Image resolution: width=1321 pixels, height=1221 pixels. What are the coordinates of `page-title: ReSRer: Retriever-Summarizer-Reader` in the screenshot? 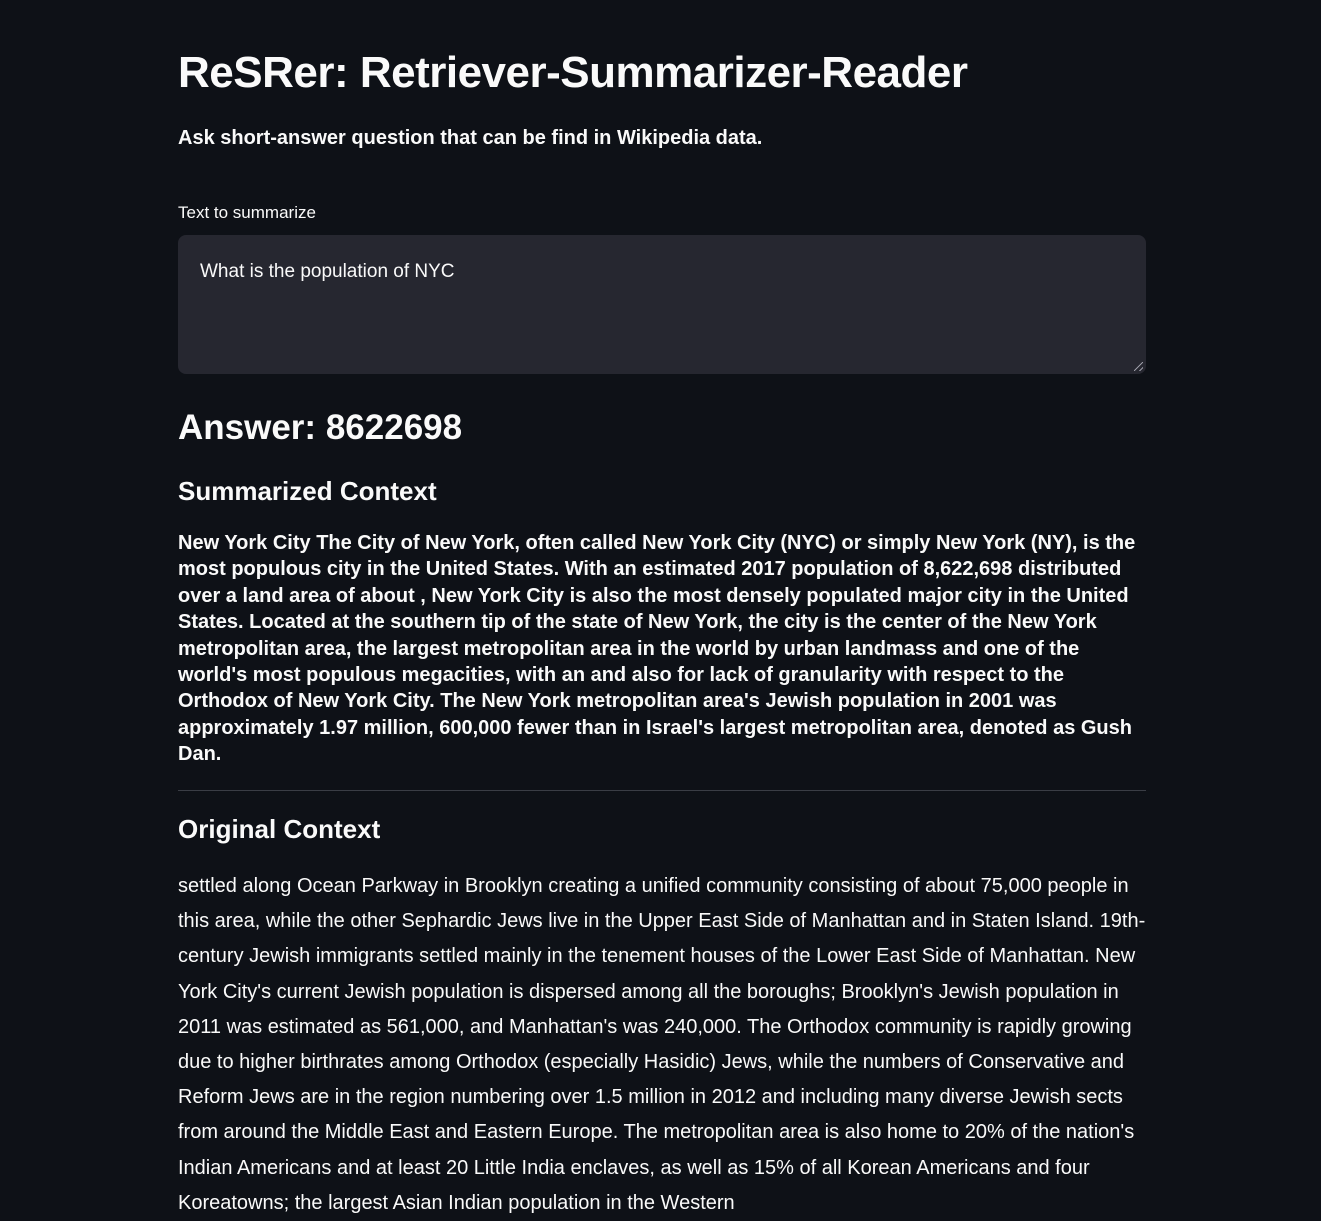 It's located at (573, 72).